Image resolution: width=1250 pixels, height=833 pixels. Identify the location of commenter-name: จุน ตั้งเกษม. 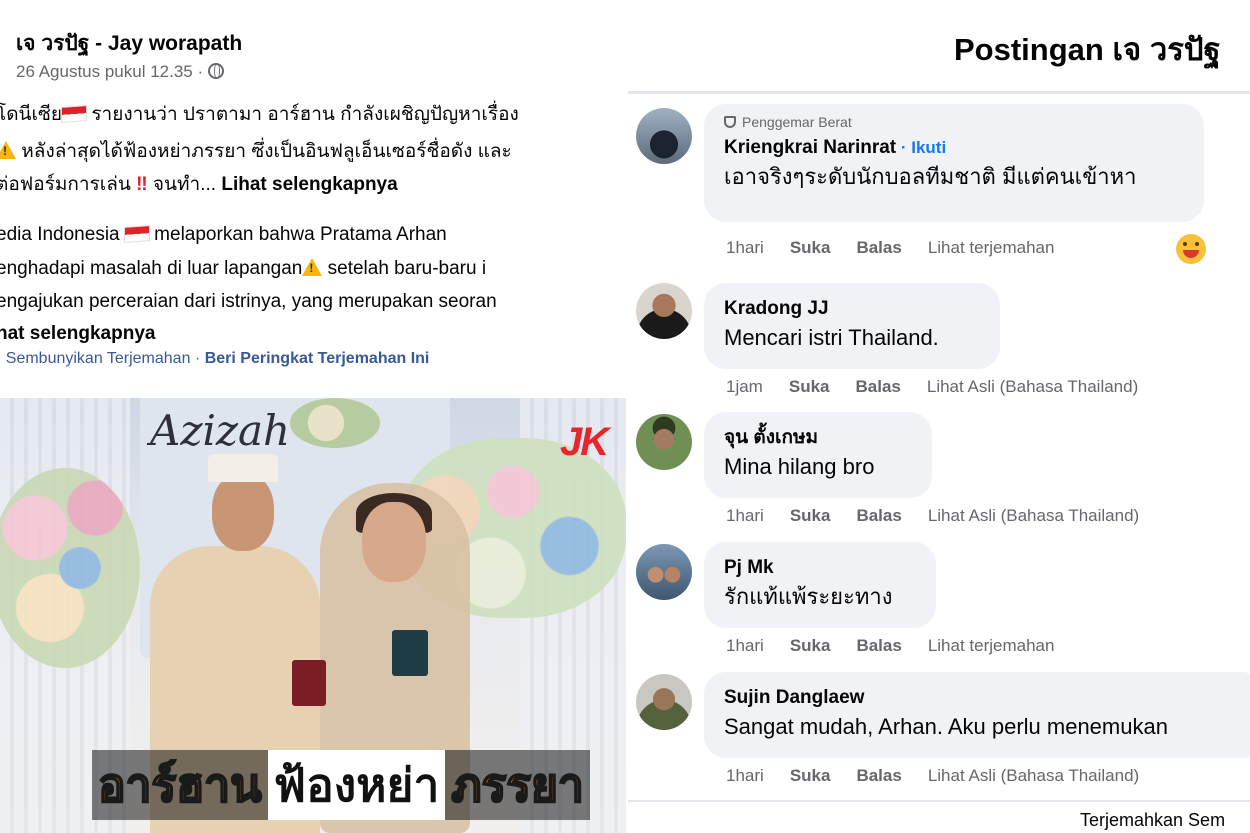
(818, 438).